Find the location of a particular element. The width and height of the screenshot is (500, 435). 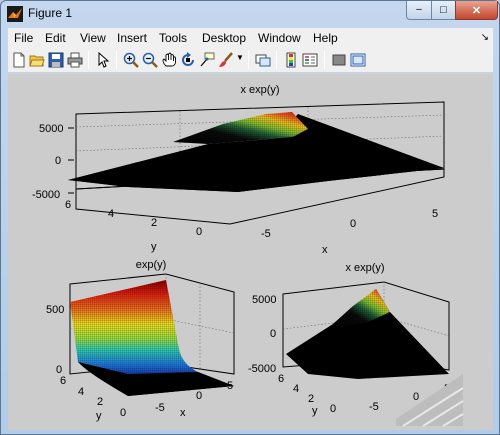

minimize-button: – is located at coordinates (419, 10).